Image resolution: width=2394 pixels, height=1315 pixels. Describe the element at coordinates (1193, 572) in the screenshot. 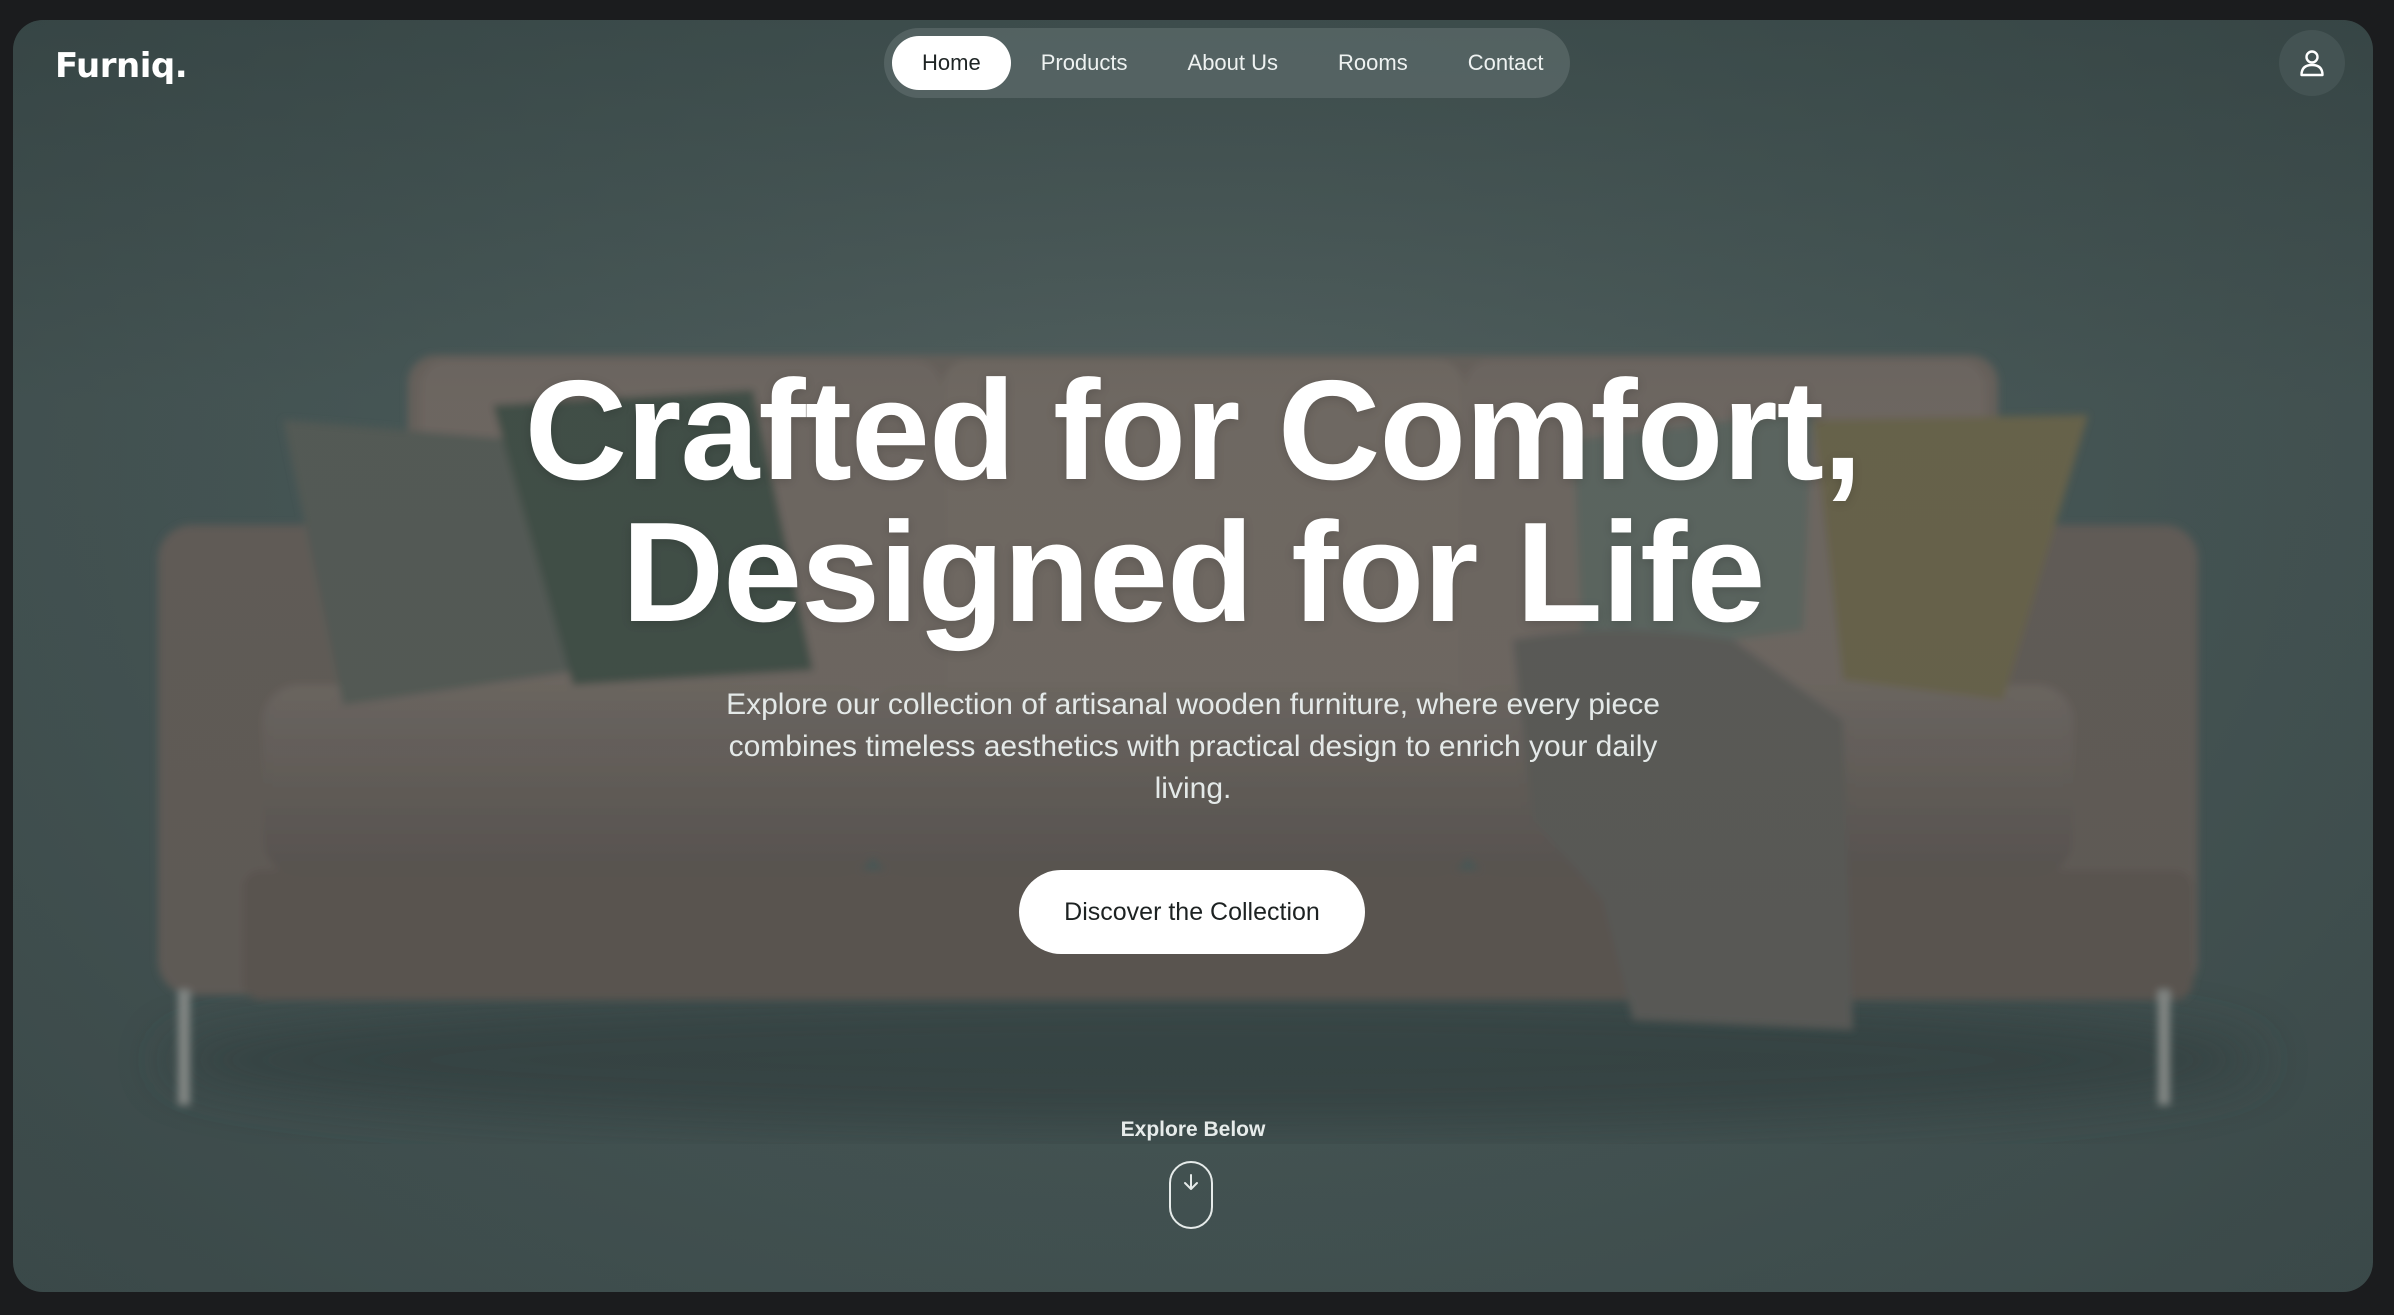

I see `hero-title-line-2: Designed for Life` at that location.